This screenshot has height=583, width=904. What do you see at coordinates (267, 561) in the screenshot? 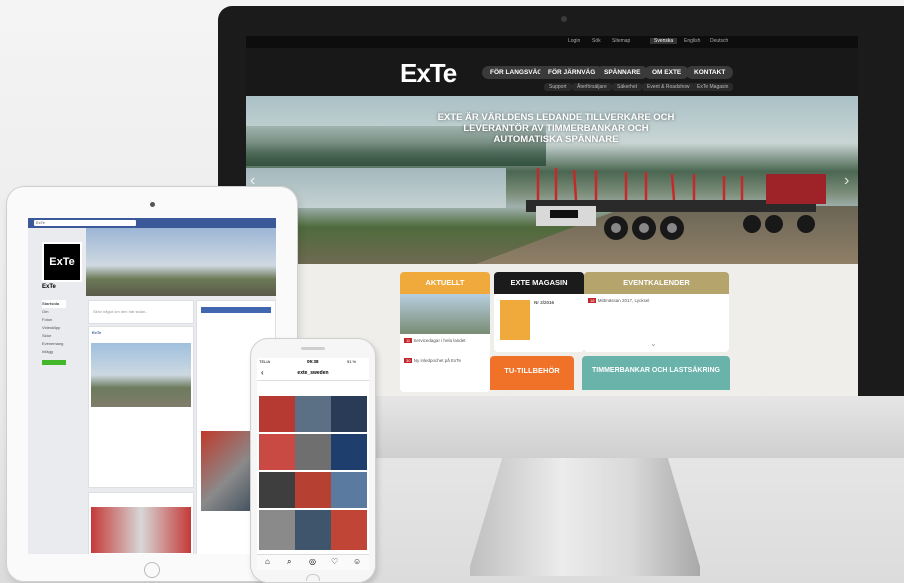
I see `home-icon: ⌂` at bounding box center [267, 561].